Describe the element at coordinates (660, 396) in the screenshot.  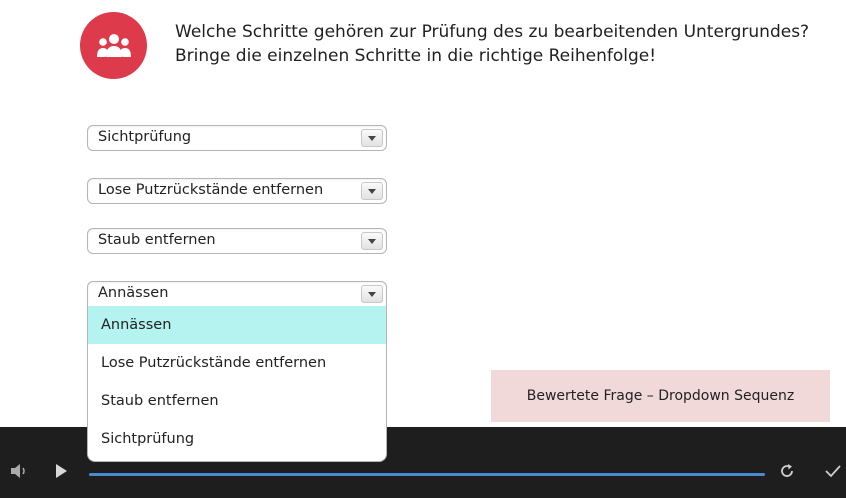
I see `question-type-badge: Bewertete Frage – Dropdown Sequenz` at that location.